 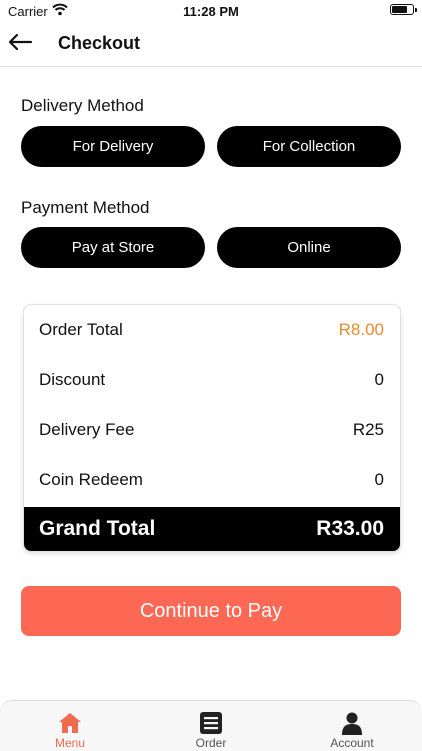 I want to click on online-payment-button: Online, so click(x=309, y=247).